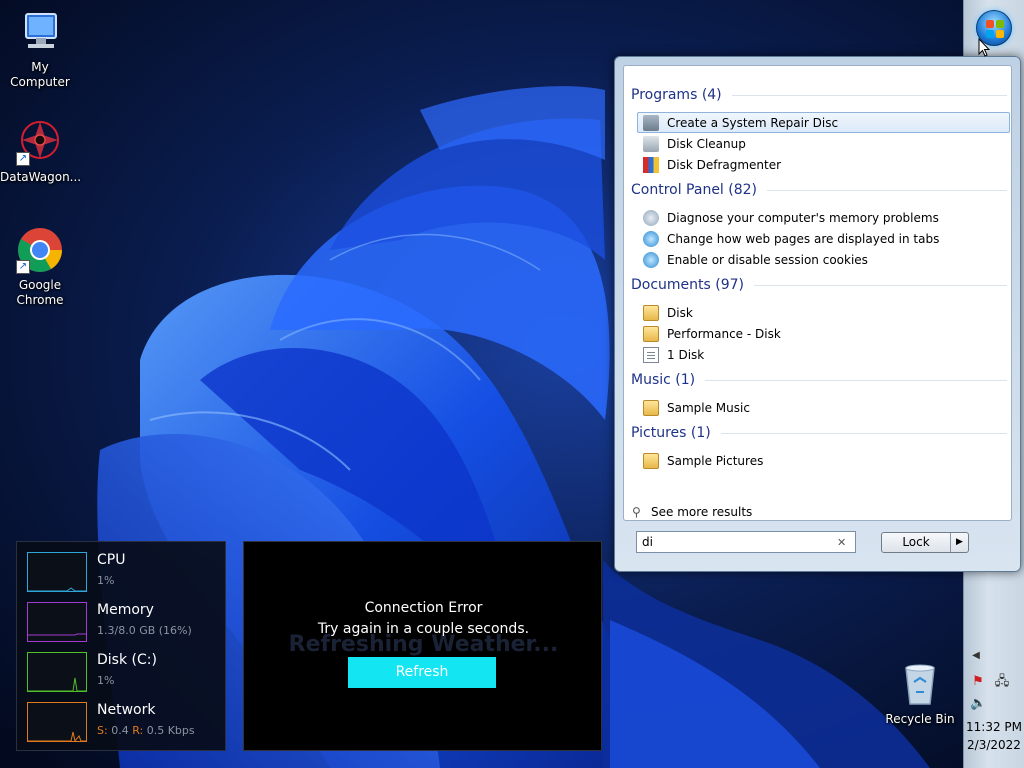 This screenshot has height=768, width=1024. Describe the element at coordinates (146, 730) in the screenshot. I see `network-value: S: 0.4 R: 0.5 Kbps` at that location.